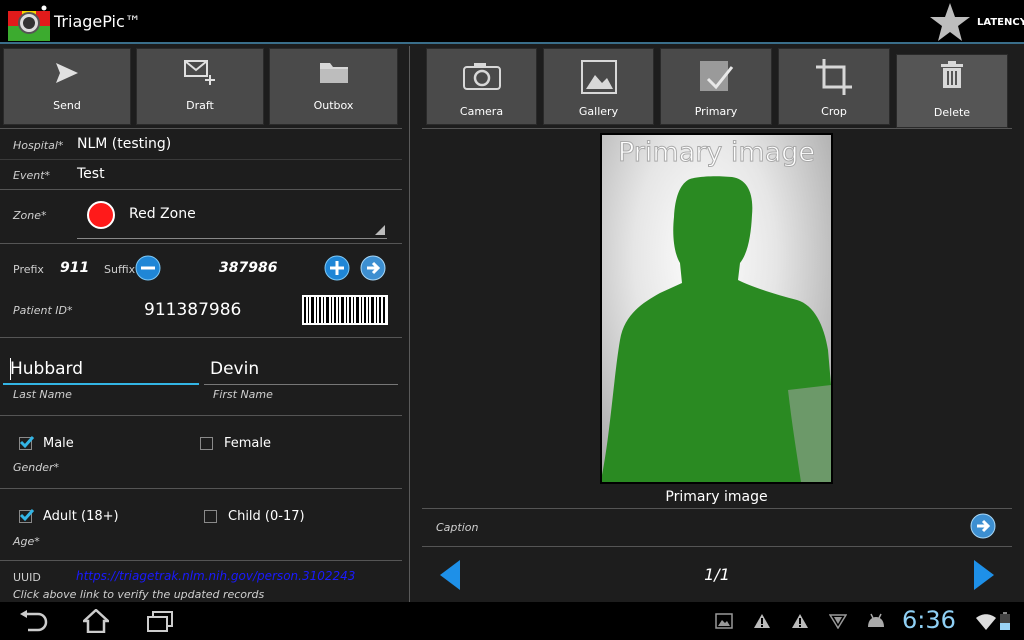 The image size is (1024, 640). Describe the element at coordinates (952, 74) in the screenshot. I see `delete-icon` at that location.